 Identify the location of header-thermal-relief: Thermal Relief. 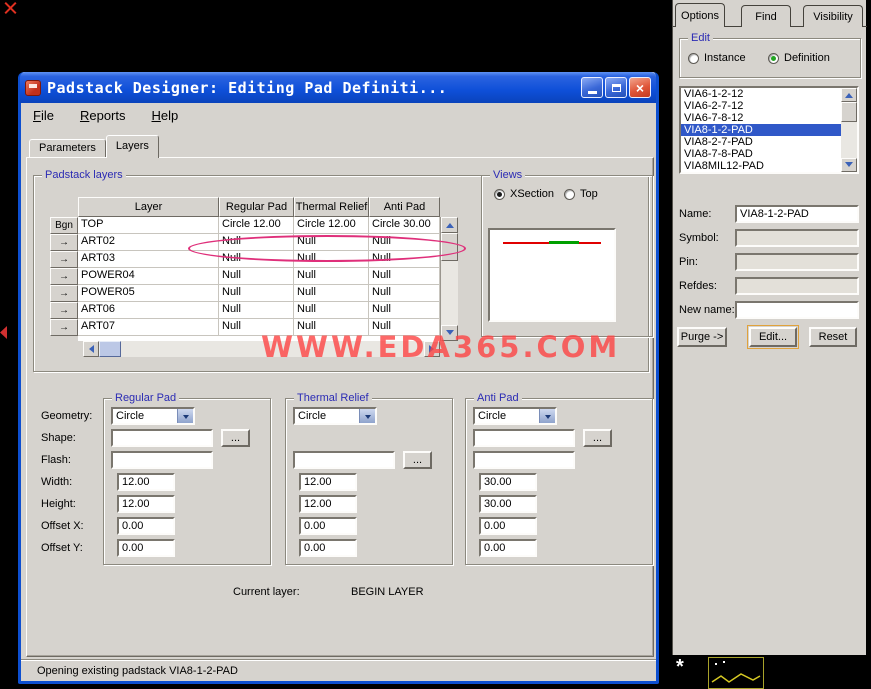
(331, 207).